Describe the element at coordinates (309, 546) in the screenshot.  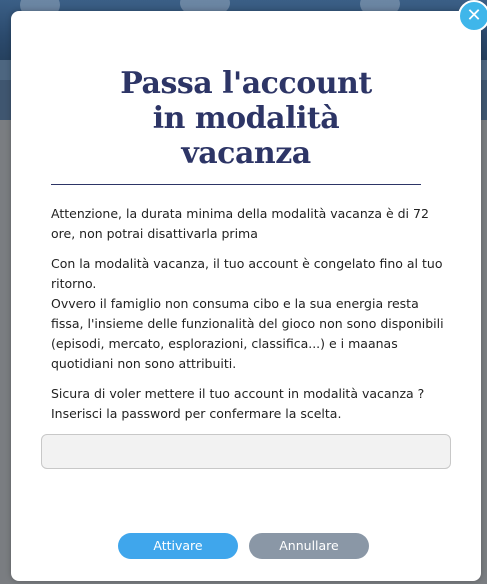
I see `cancel-button: Annullare` at that location.